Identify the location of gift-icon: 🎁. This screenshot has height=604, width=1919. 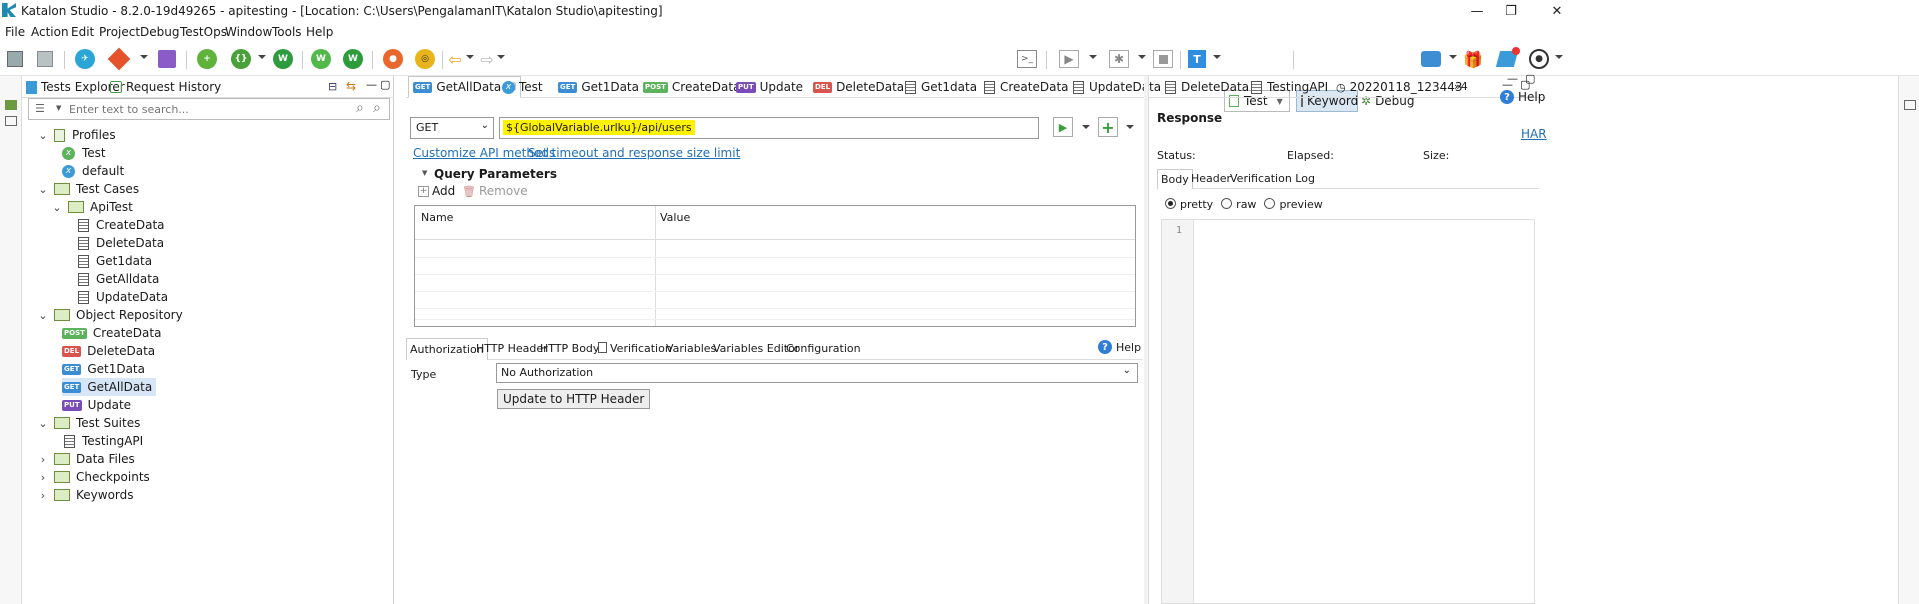
(1473, 59).